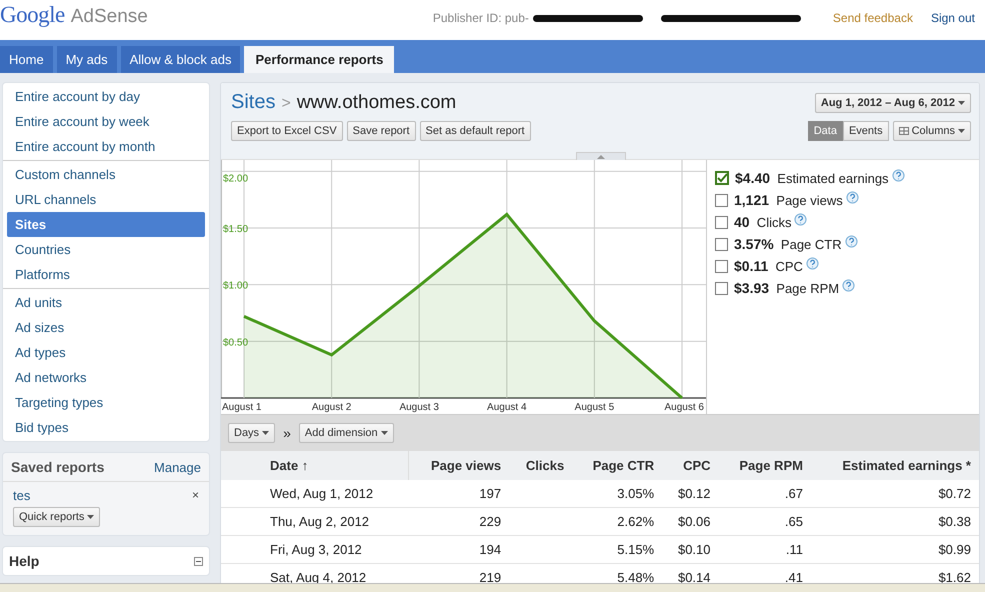 The image size is (985, 592). What do you see at coordinates (57, 467) in the screenshot?
I see `panel-title: Saved reports` at bounding box center [57, 467].